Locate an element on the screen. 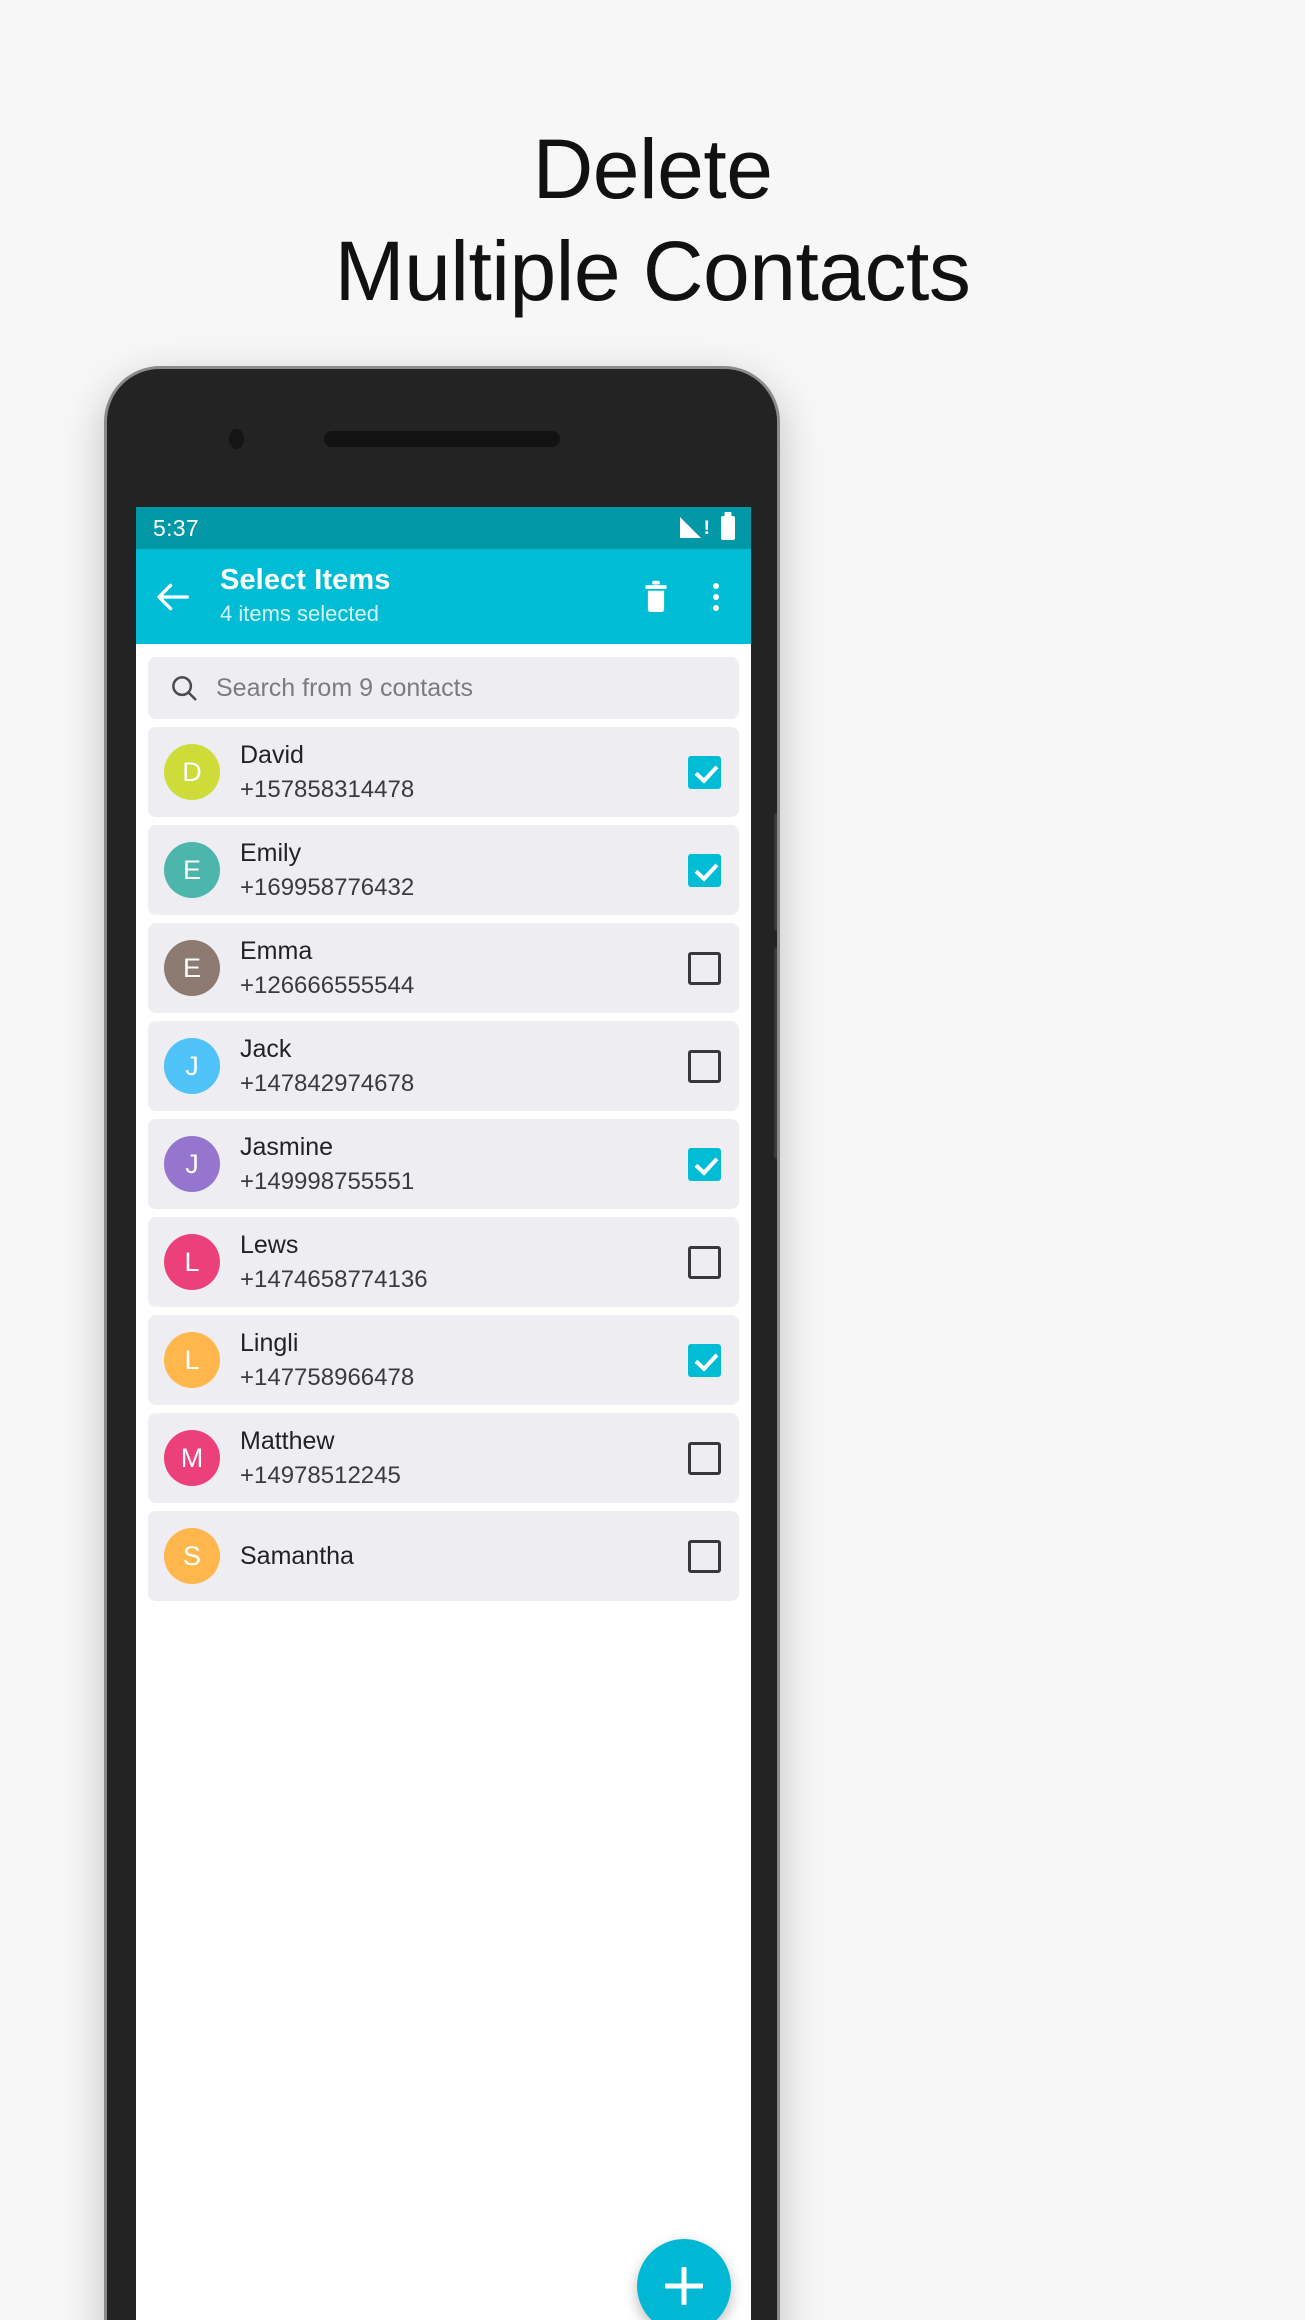  contact-row: J Jasmine +149998755551 is located at coordinates (443, 1164).